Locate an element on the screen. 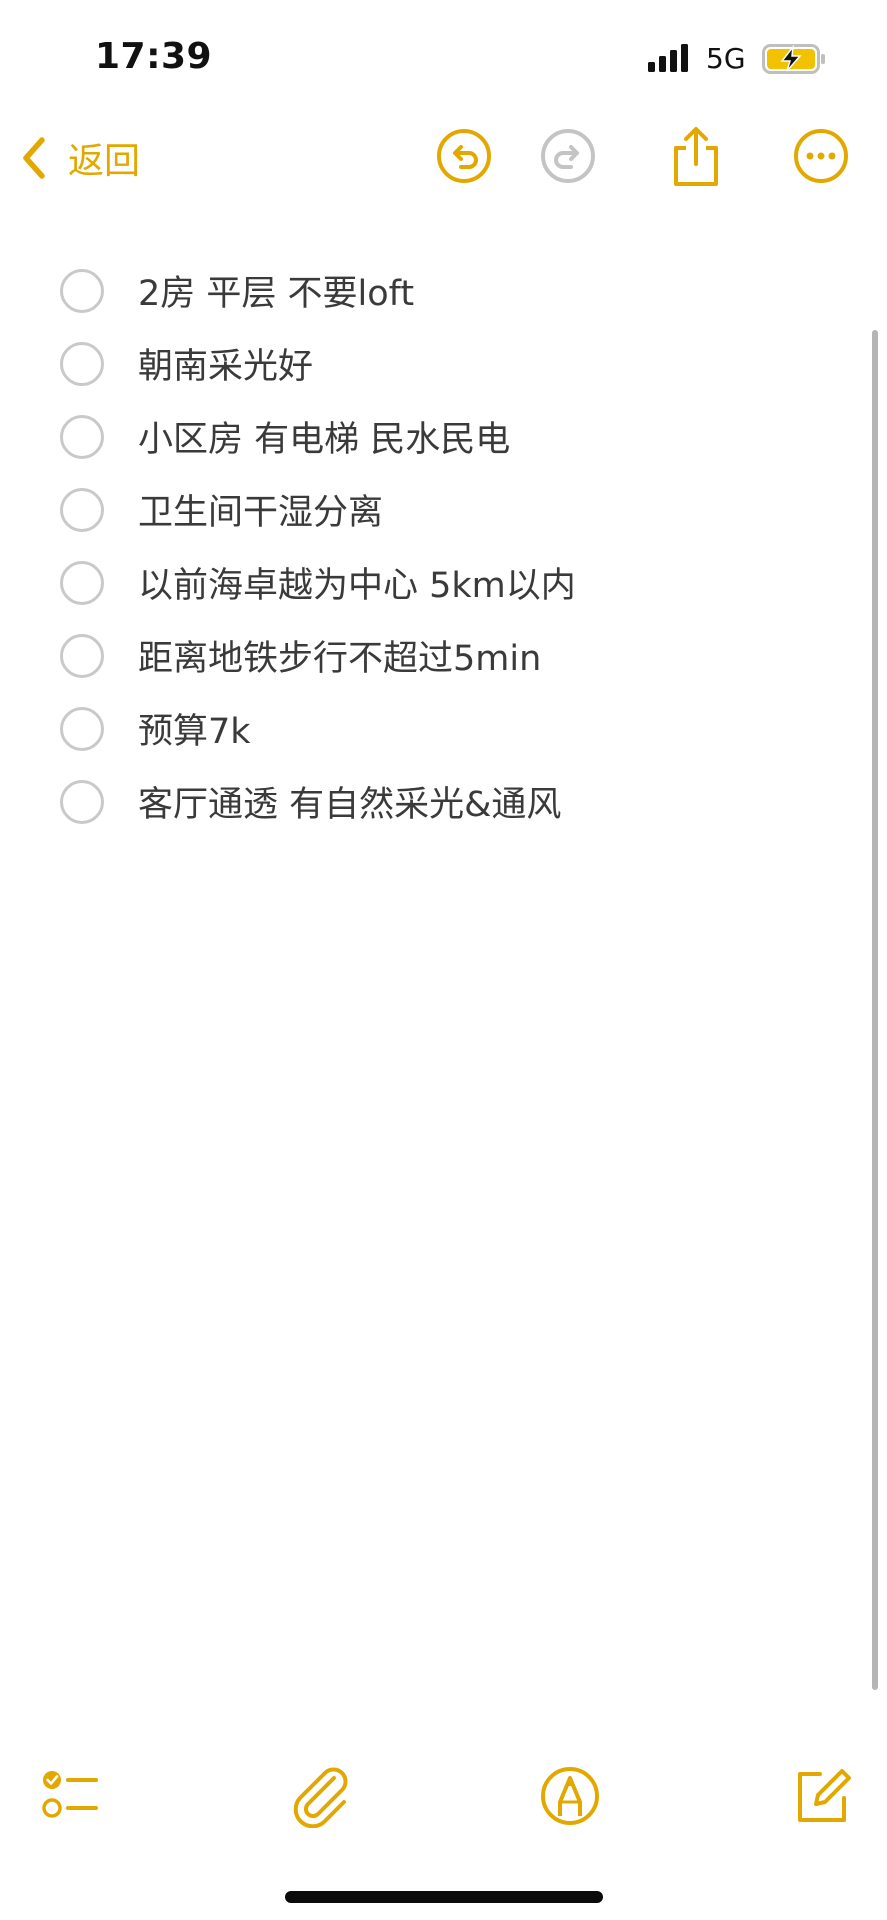 Image resolution: width=887 pixels, height=1920 pixels. checklist-item-text: 距离地铁步行不超过5min is located at coordinates (339, 655).